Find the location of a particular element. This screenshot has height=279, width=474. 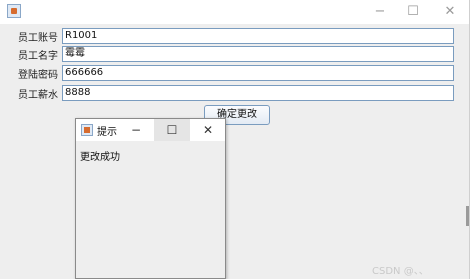

password-label: 登陆密码 is located at coordinates (38, 75).